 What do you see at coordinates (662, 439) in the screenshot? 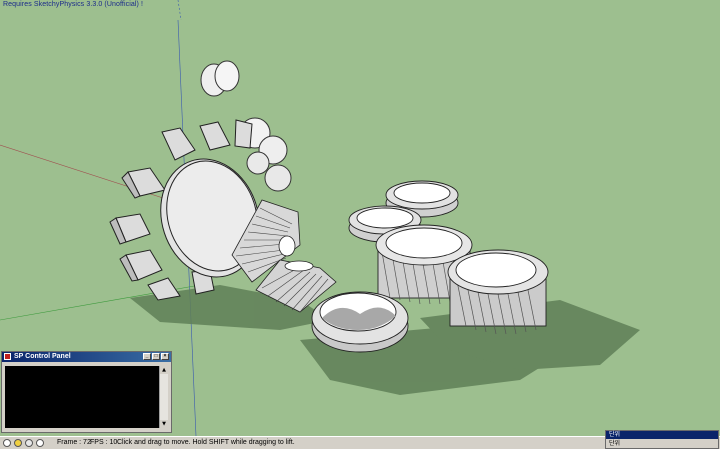
I see `measurements-box: 단위 단위` at bounding box center [662, 439].